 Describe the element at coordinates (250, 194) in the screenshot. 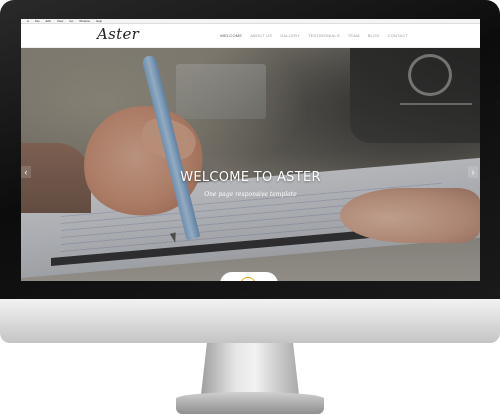

I see `hero-subtitle: One page responsive template` at that location.